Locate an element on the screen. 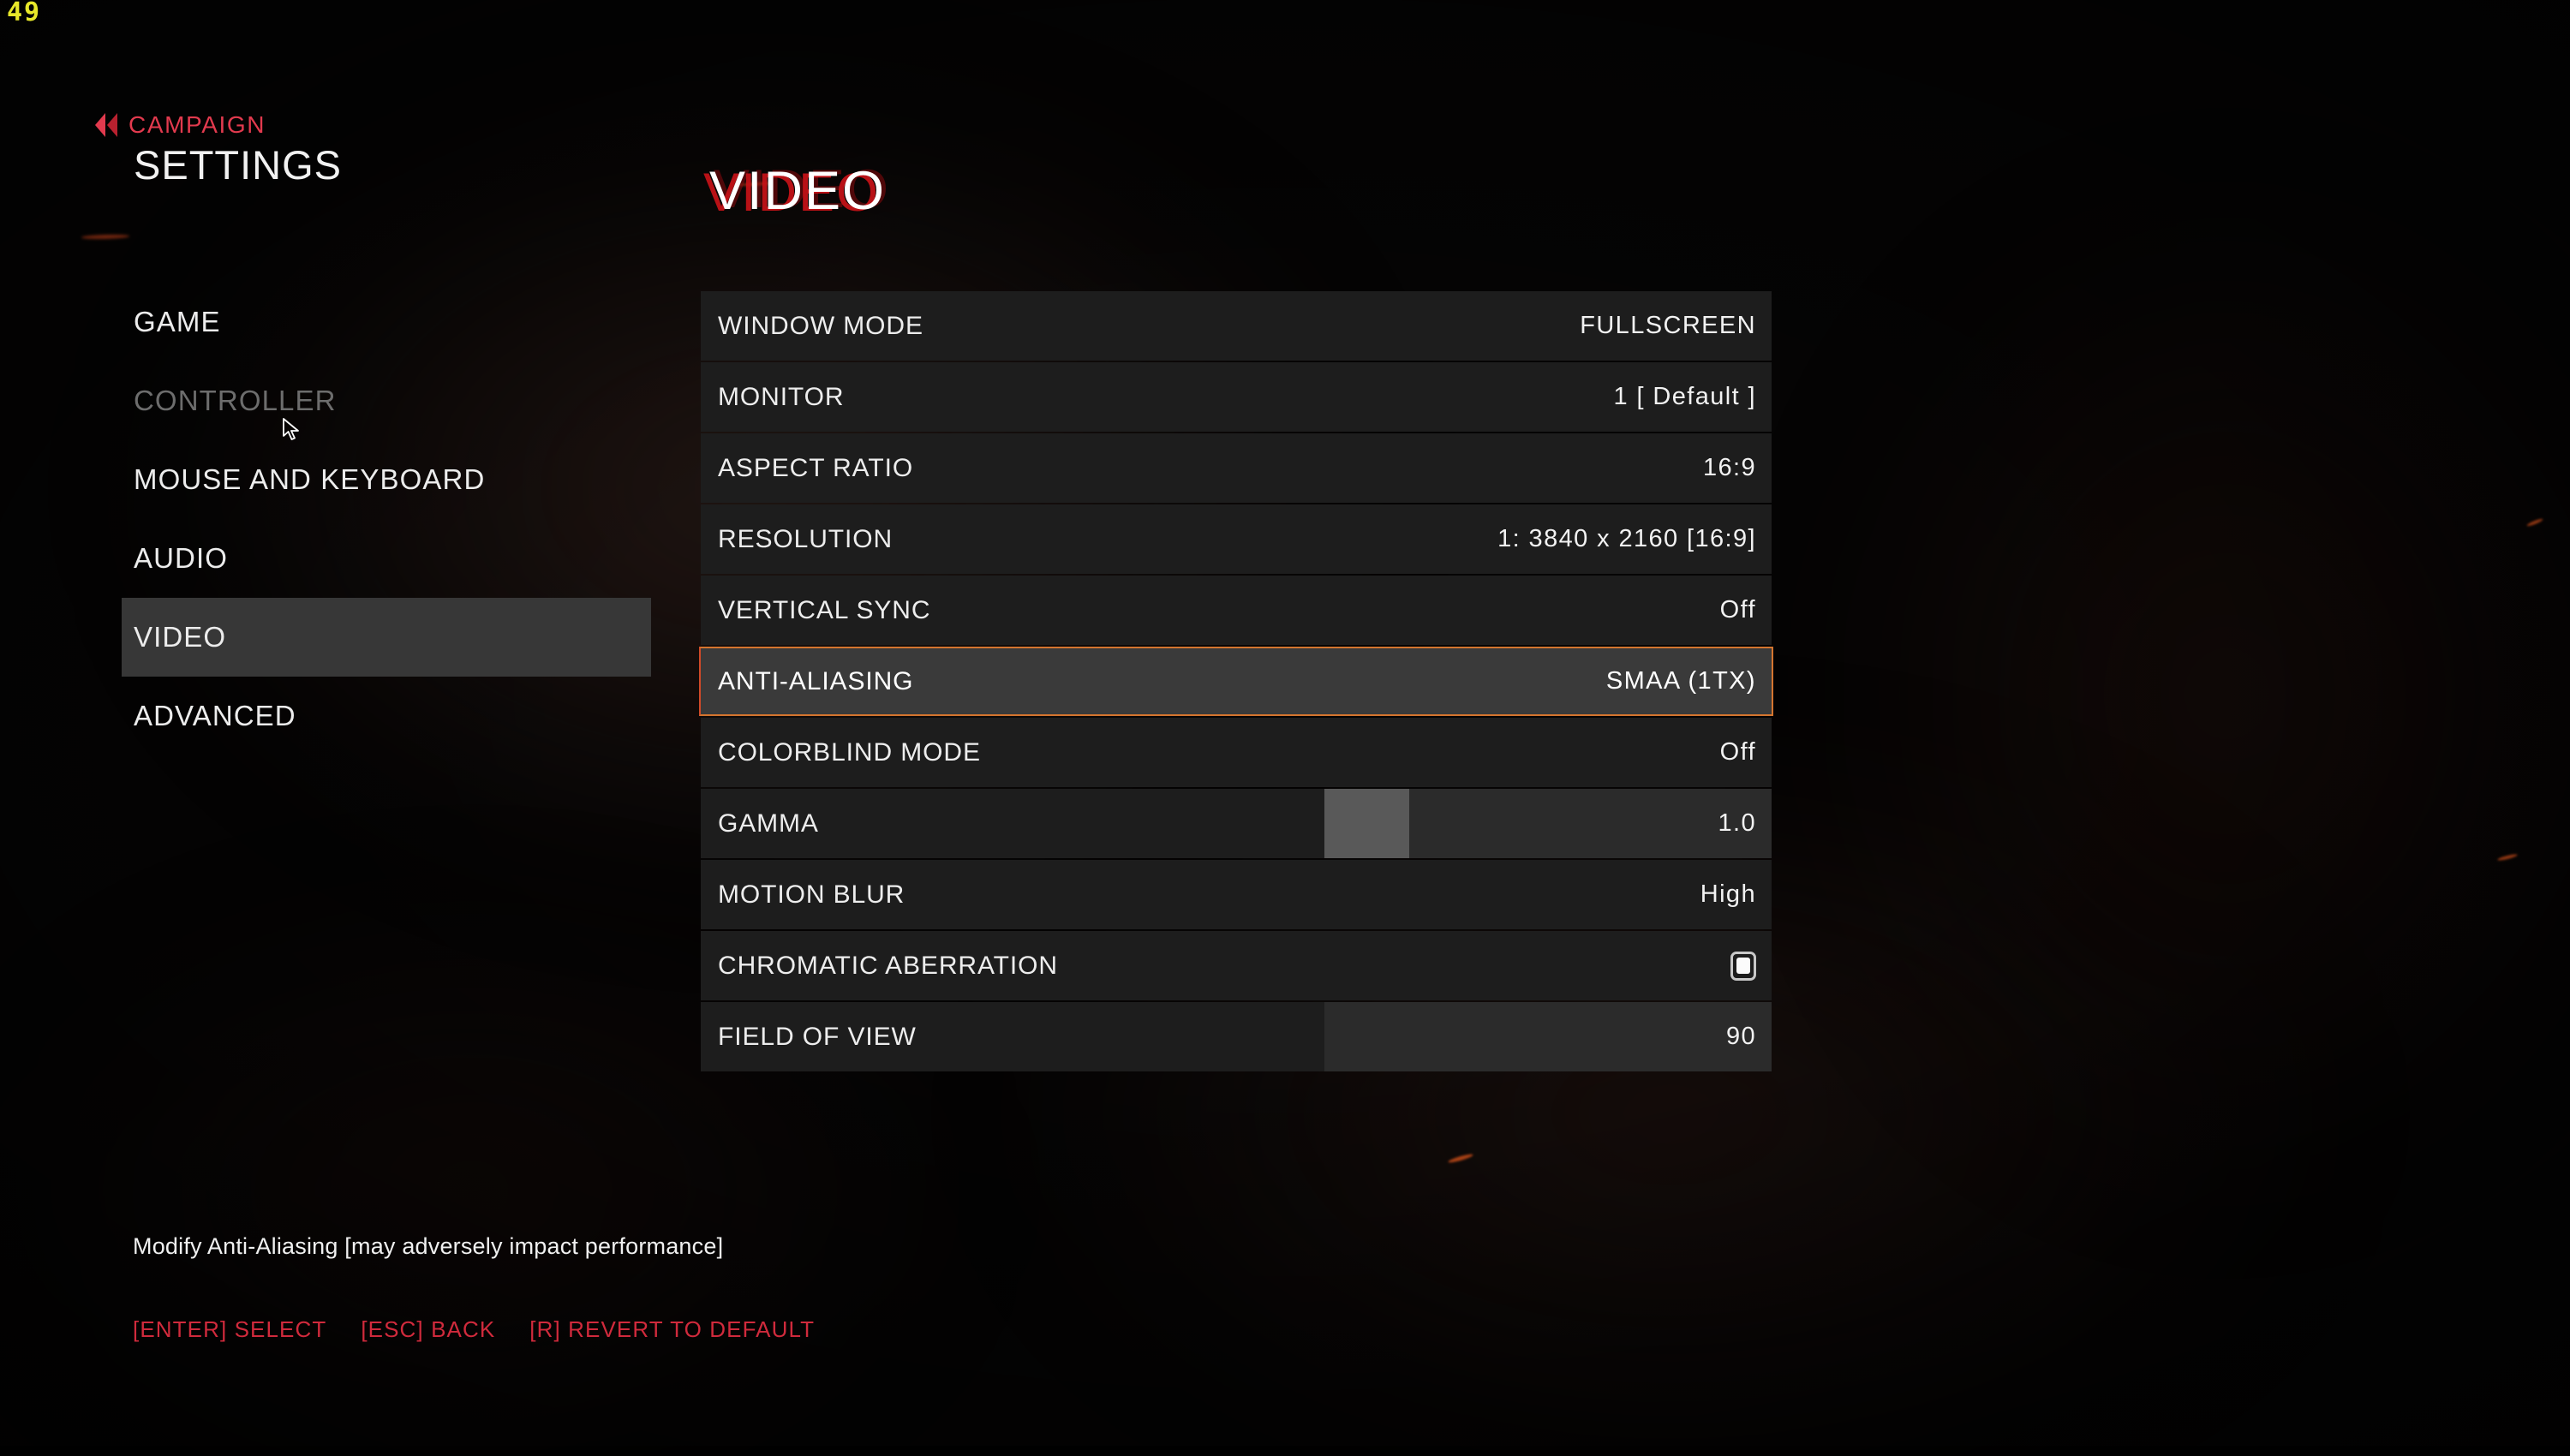 Image resolution: width=2570 pixels, height=1456 pixels. sidebar-item-controller: CONTROLLER is located at coordinates (387, 400).